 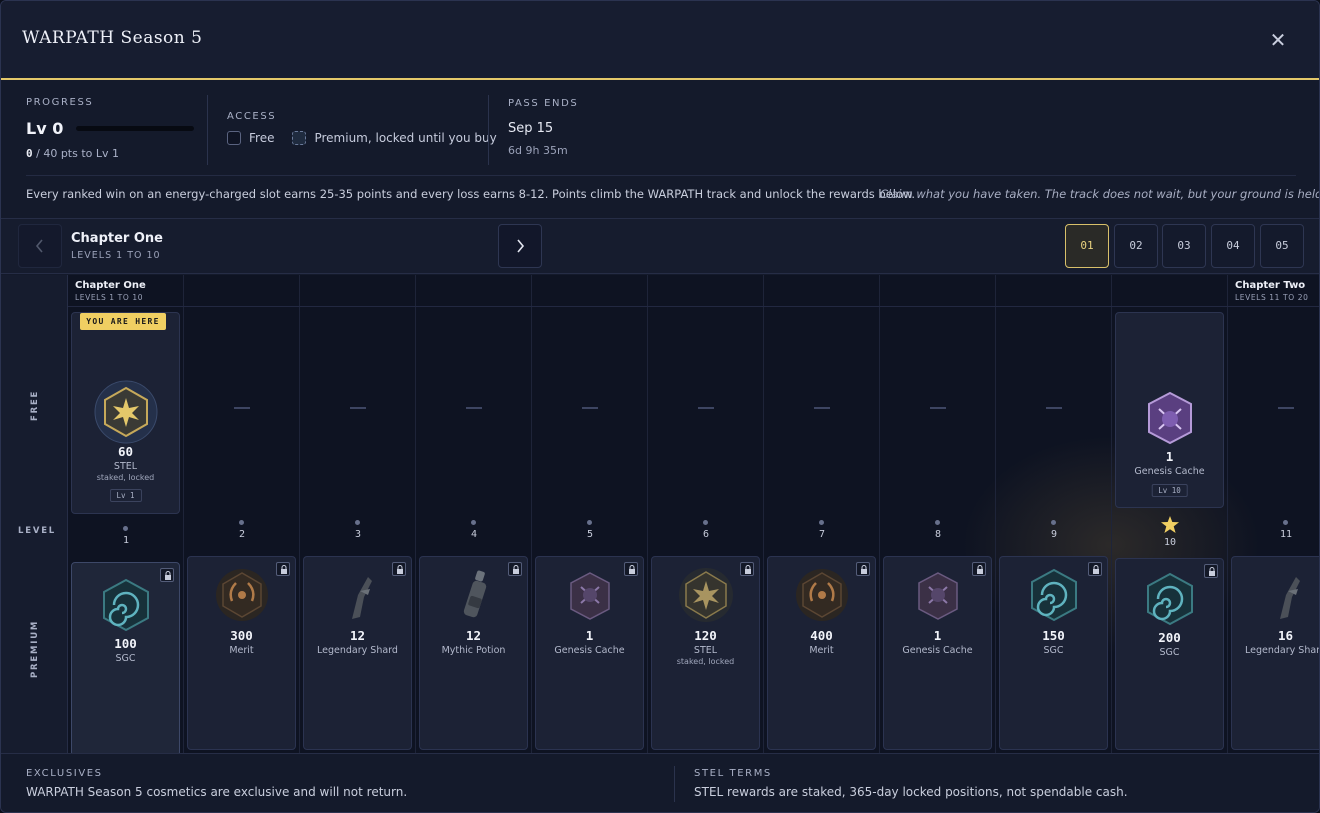 What do you see at coordinates (125, 466) in the screenshot?
I see `reward-name: STEL` at bounding box center [125, 466].